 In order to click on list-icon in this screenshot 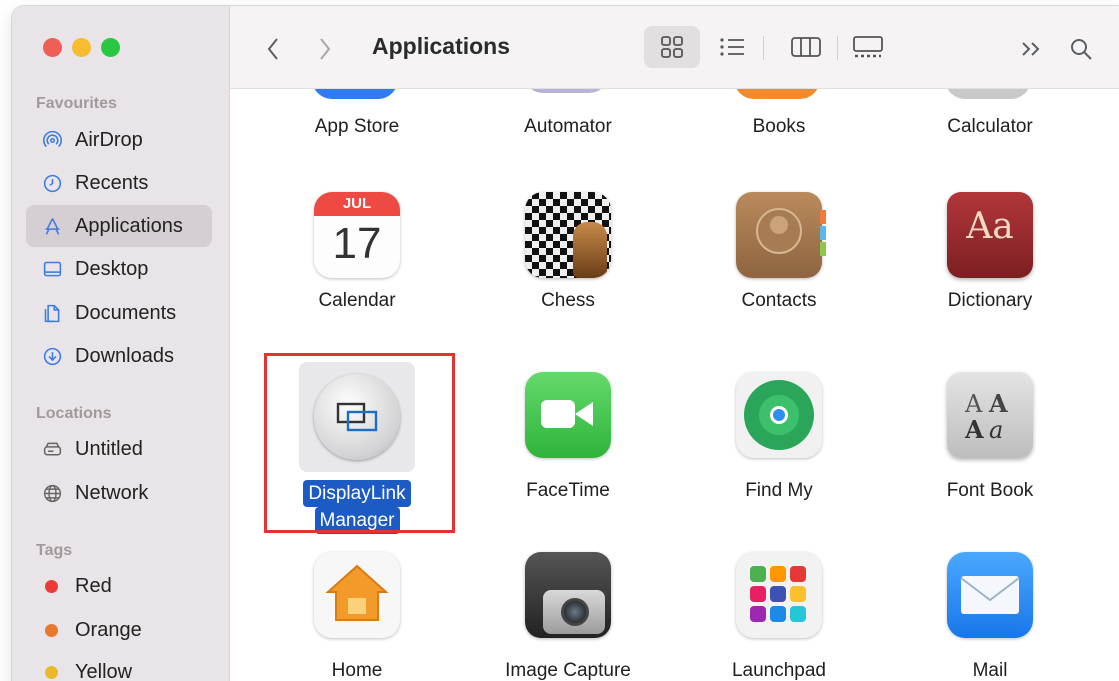, I will do `click(732, 47)`.